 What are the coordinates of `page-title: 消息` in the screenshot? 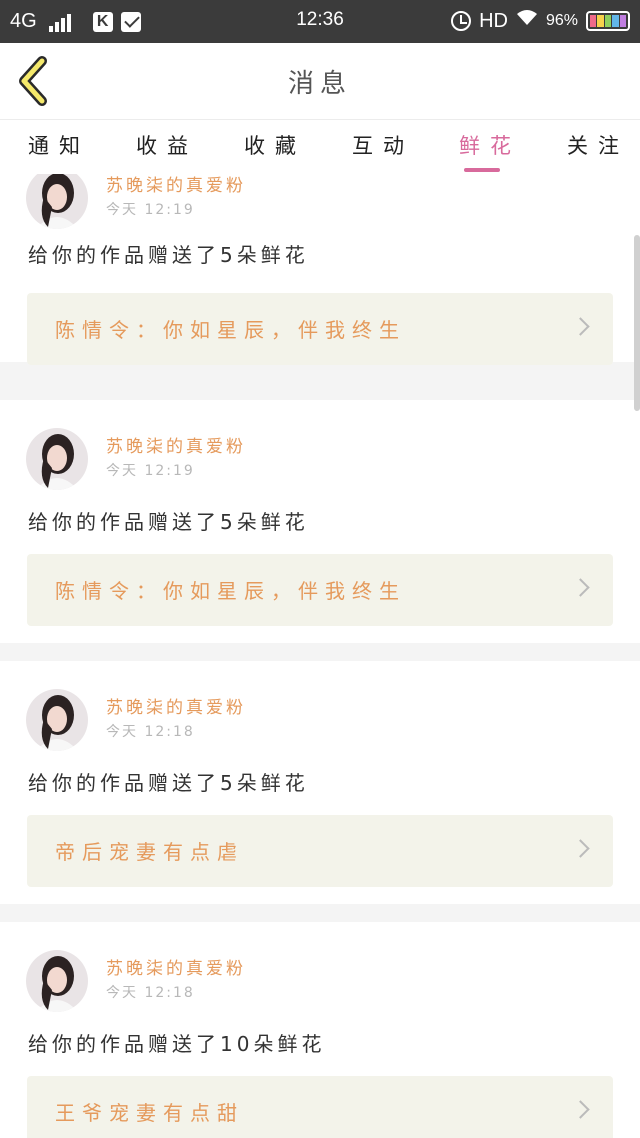 It's located at (319, 84).